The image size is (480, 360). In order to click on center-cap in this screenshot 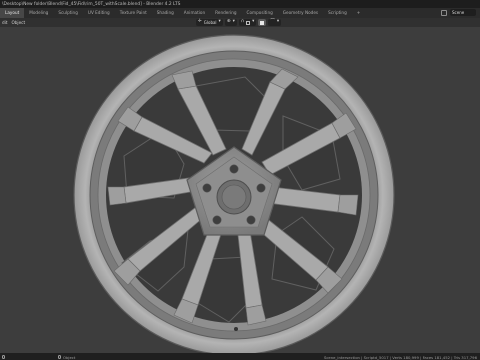, I will do `click(234, 197)`.